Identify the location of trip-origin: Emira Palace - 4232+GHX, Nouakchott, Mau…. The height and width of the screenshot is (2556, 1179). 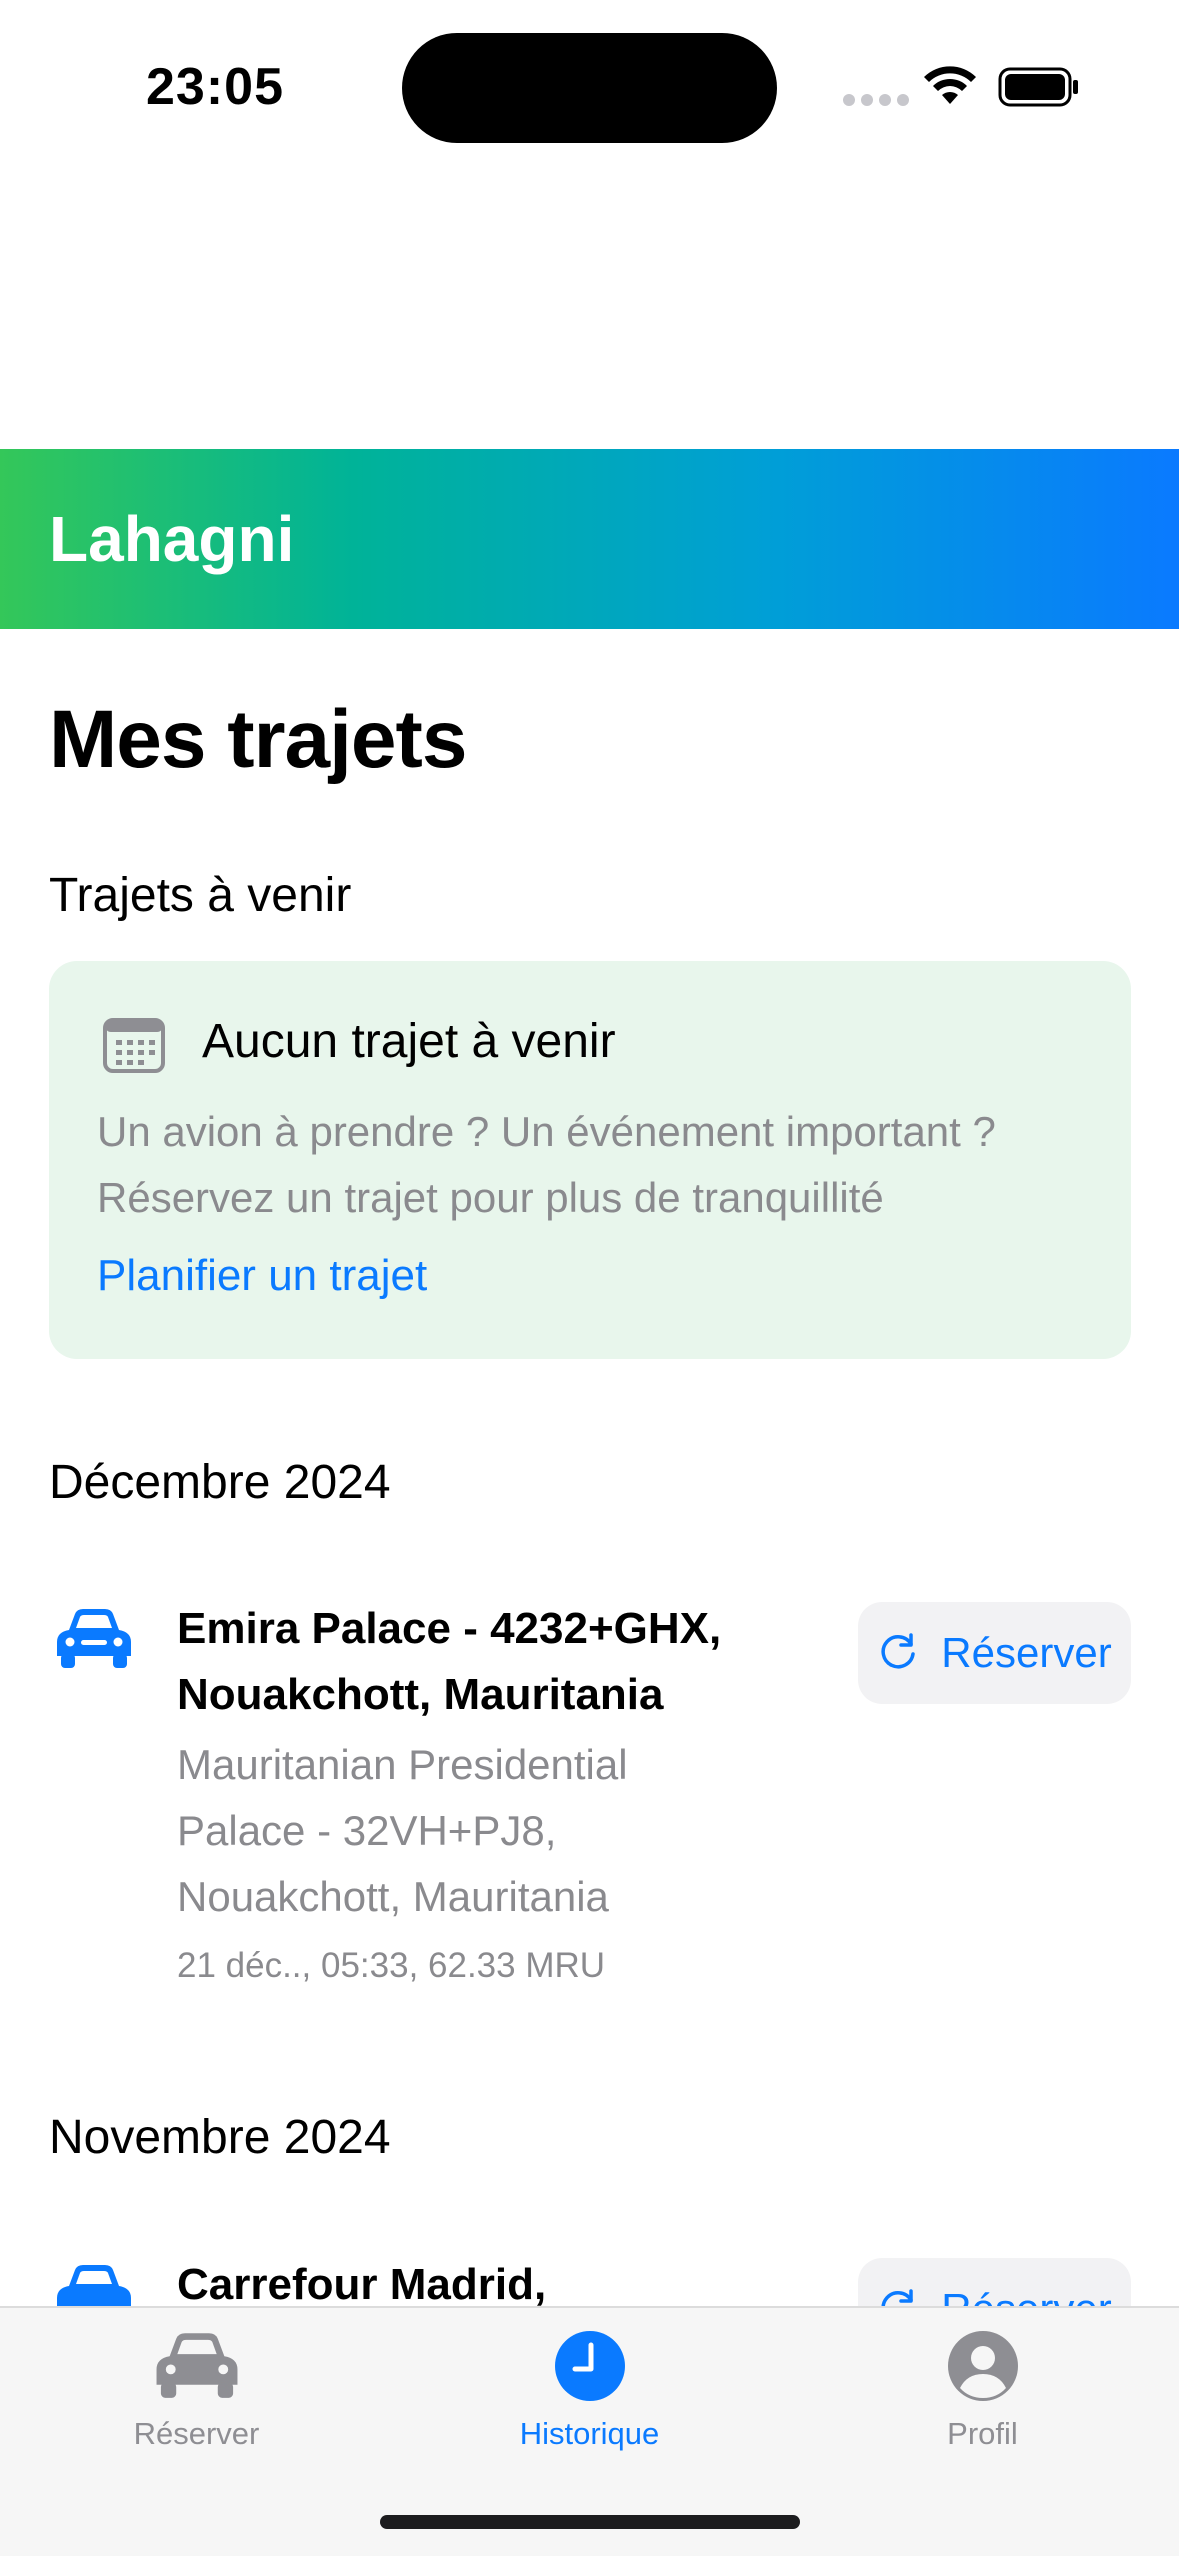
(449, 1661).